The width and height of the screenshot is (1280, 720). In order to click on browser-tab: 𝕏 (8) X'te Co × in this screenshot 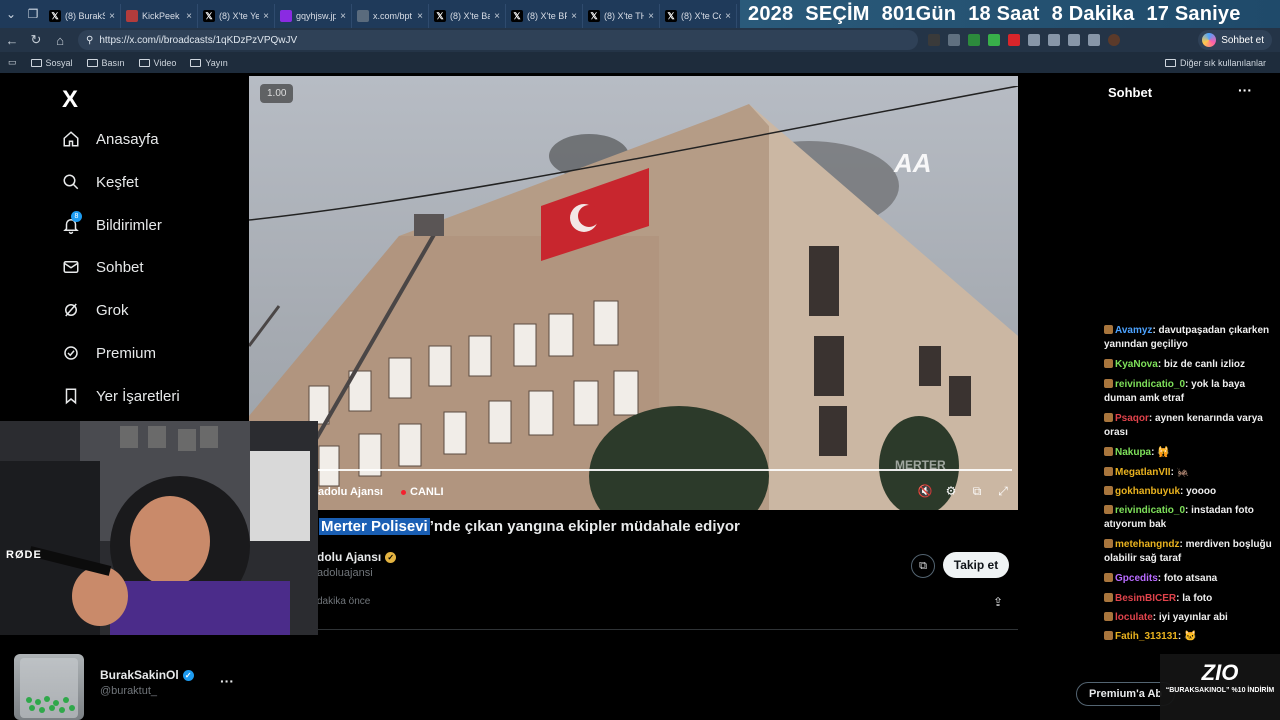, I will do `click(698, 16)`.